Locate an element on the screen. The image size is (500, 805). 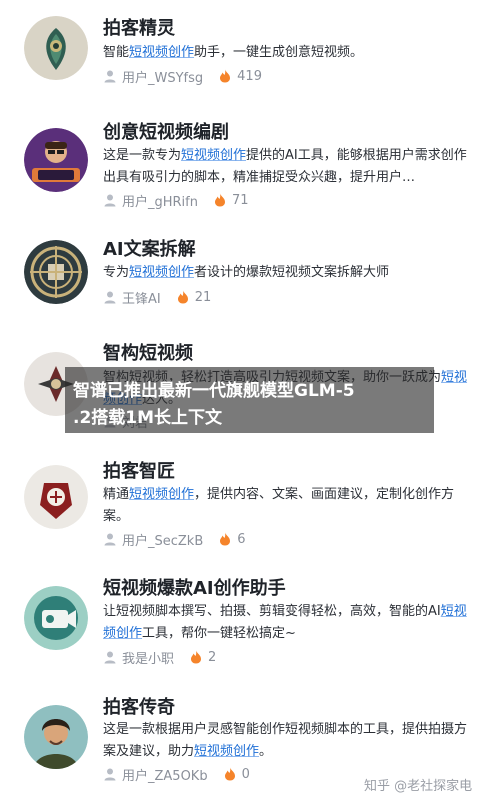
item-meta: 用户_ZA5OKb 0 is located at coordinates (176, 774).